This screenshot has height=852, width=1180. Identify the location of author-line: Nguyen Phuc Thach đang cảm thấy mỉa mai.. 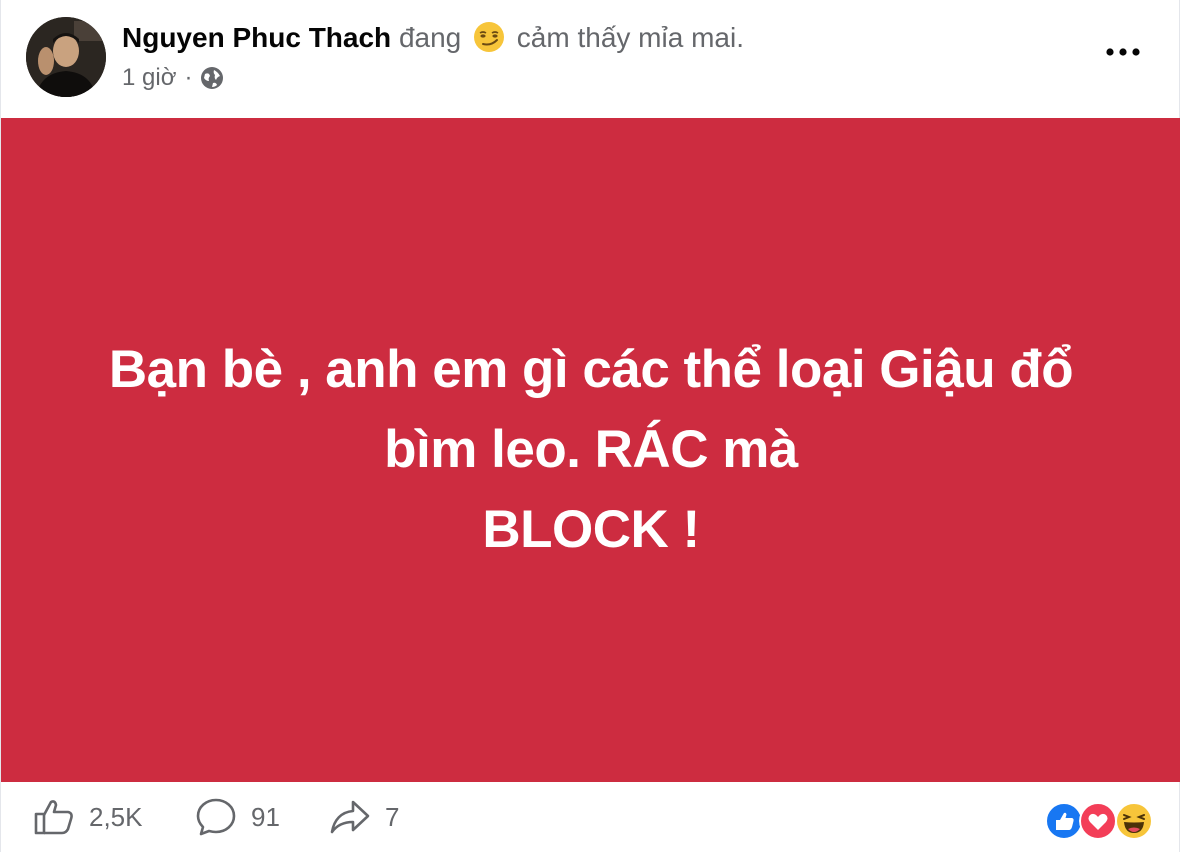
(433, 37).